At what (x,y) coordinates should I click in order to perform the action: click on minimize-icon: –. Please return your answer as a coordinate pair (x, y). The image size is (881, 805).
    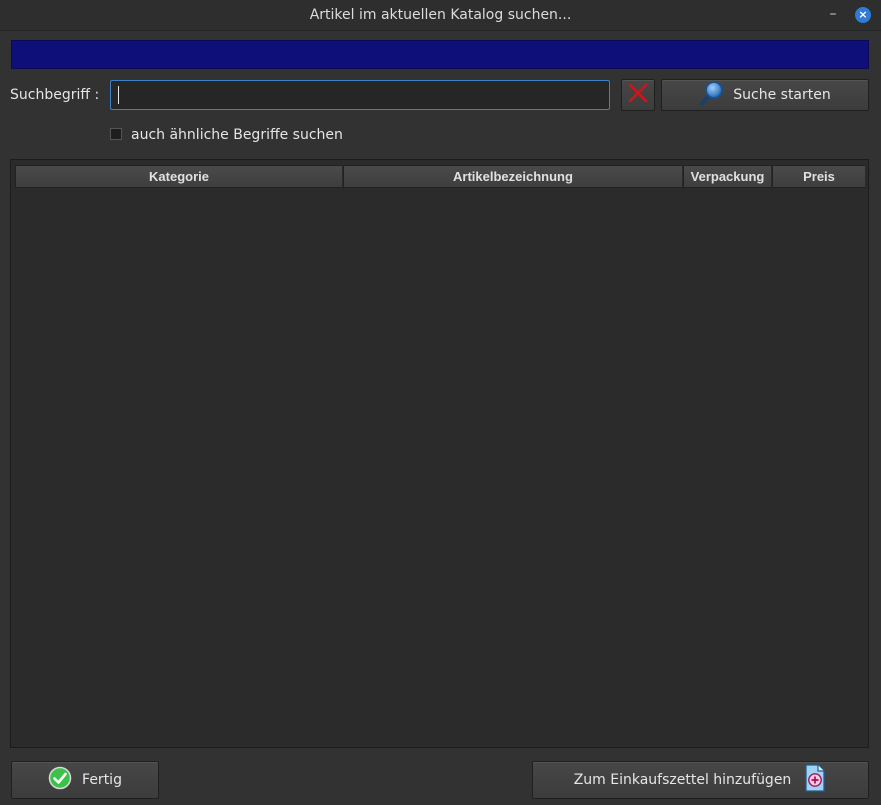
    Looking at the image, I should click on (833, 14).